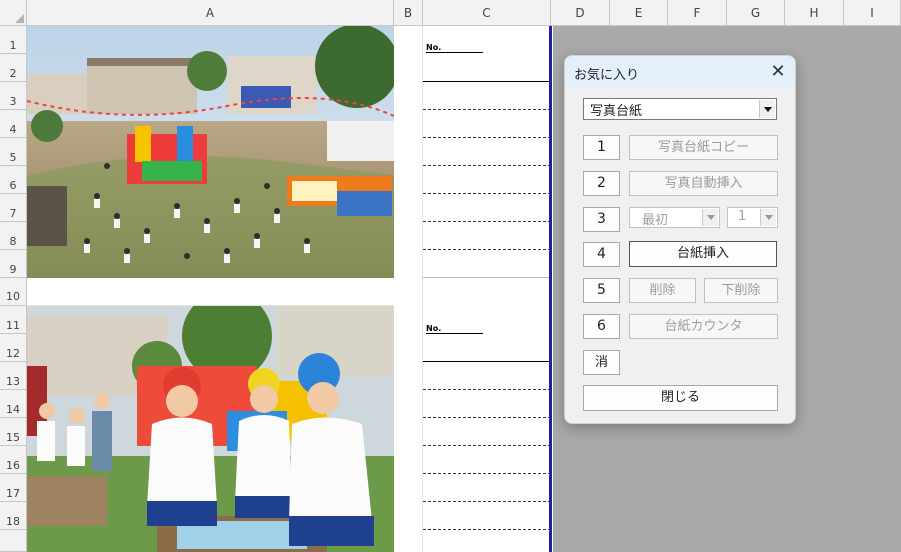 This screenshot has width=901, height=552. I want to click on row-header-10: 10, so click(13, 292).